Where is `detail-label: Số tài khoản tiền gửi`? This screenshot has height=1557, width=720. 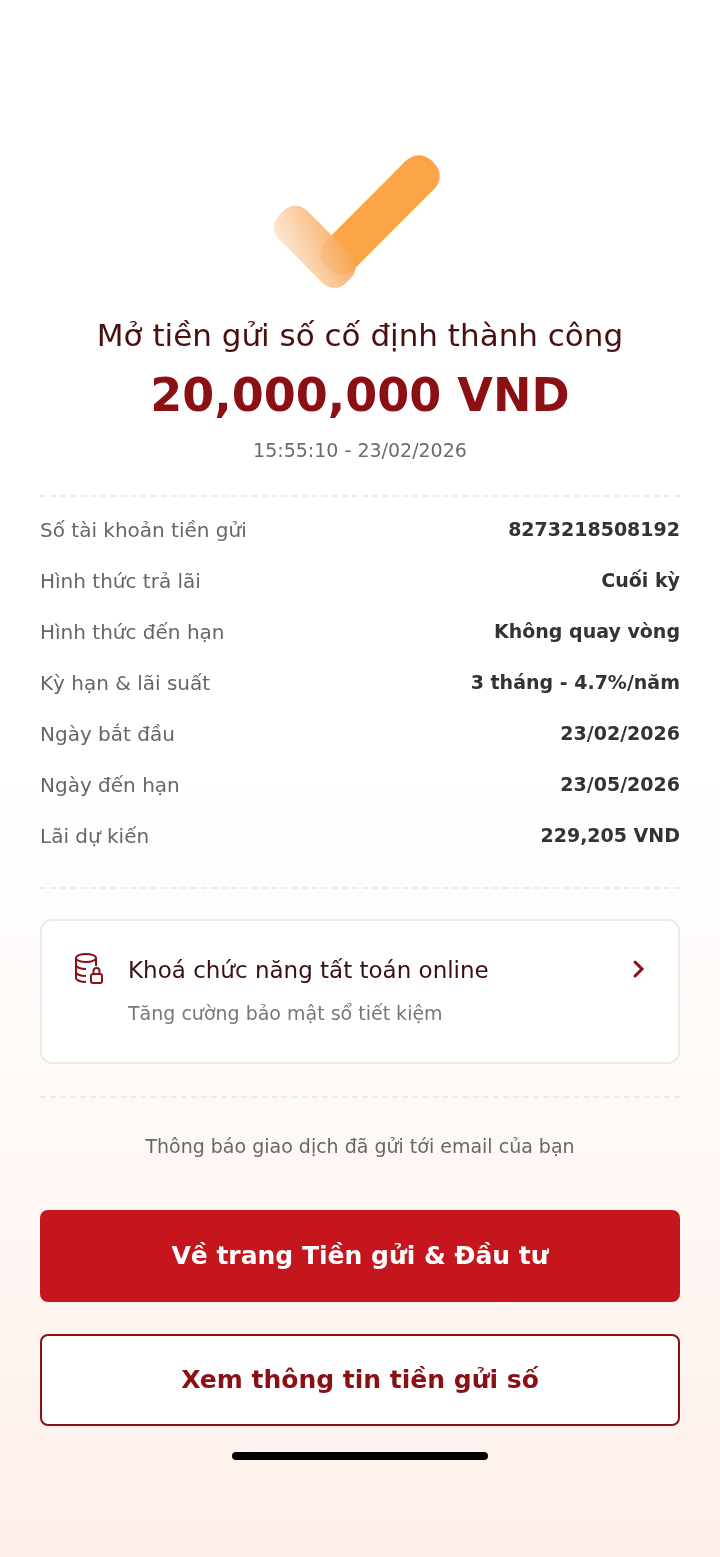
detail-label: Số tài khoản tiền gửi is located at coordinates (143, 530).